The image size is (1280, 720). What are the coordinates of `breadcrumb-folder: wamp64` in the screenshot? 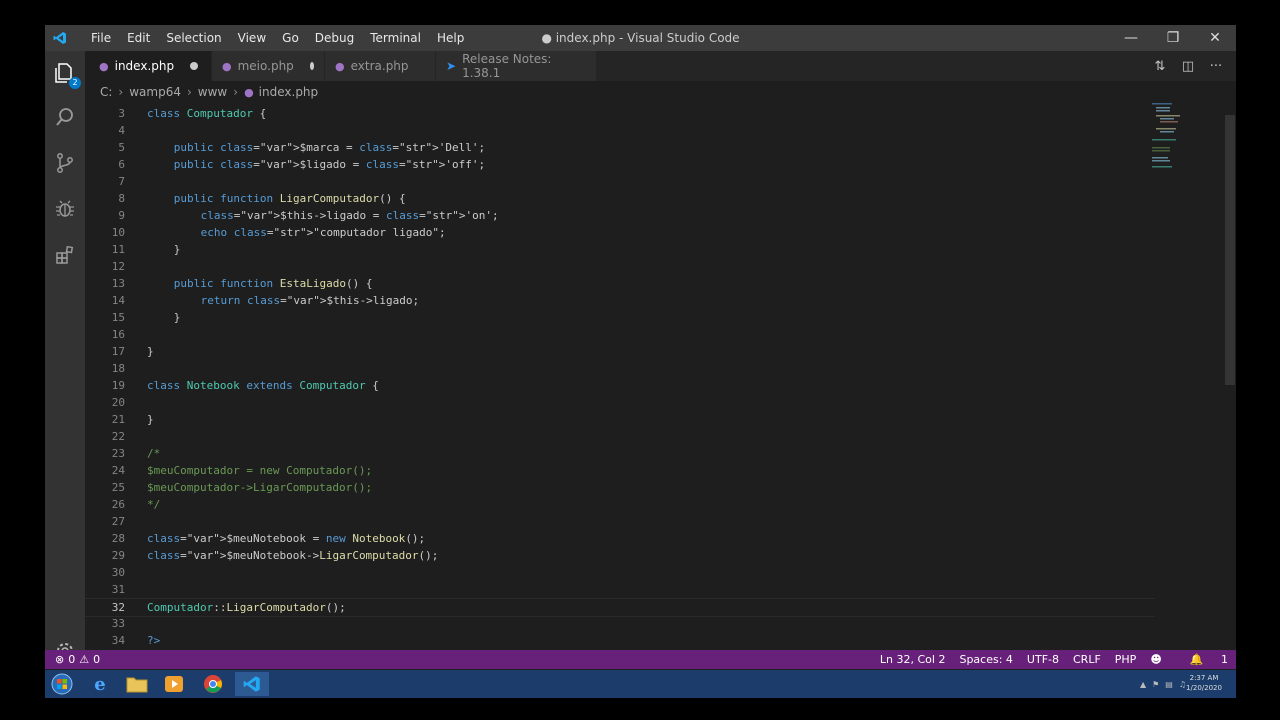 It's located at (155, 92).